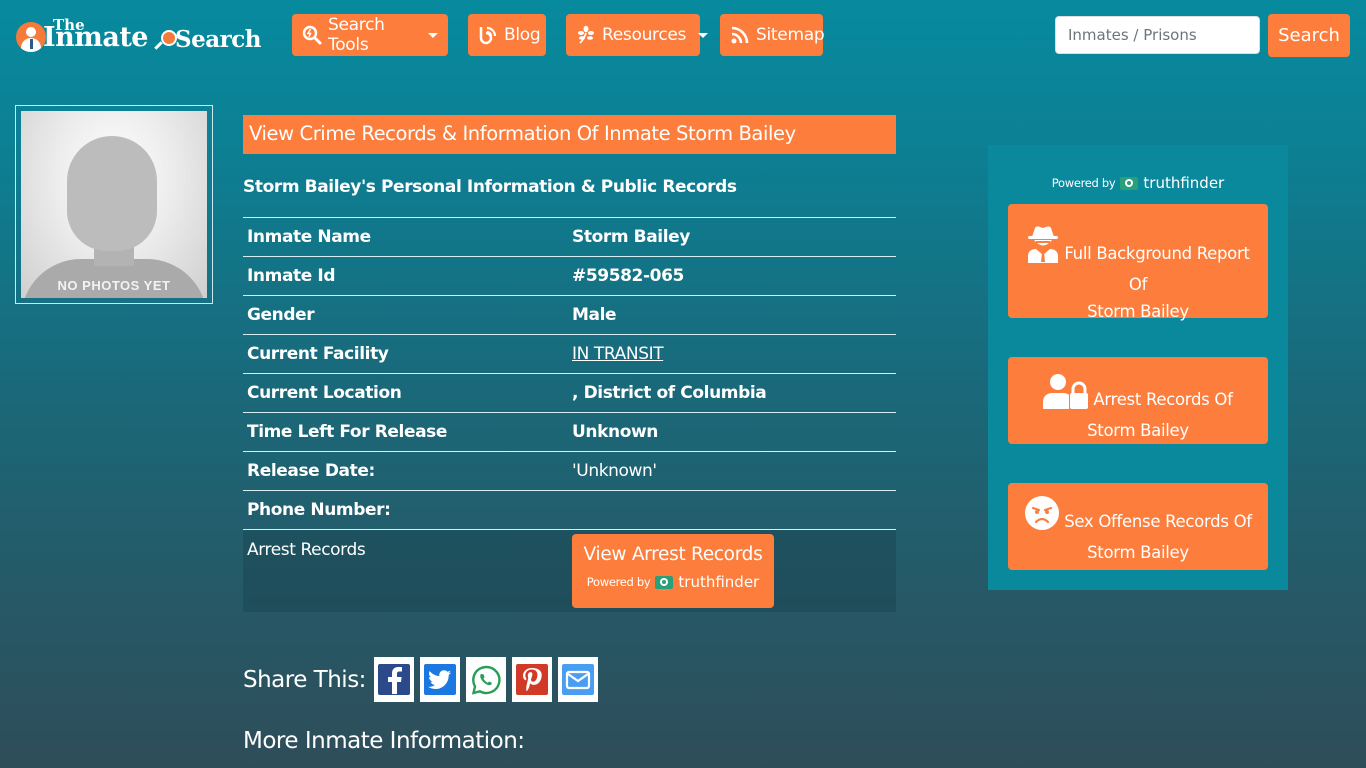  I want to click on inmate-photo-frame: NO PHOTOS YET, so click(114, 204).